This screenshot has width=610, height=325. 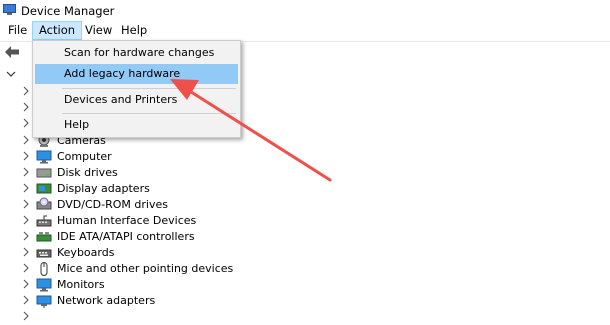 What do you see at coordinates (44, 173) in the screenshot?
I see `disk-drive-icon` at bounding box center [44, 173].